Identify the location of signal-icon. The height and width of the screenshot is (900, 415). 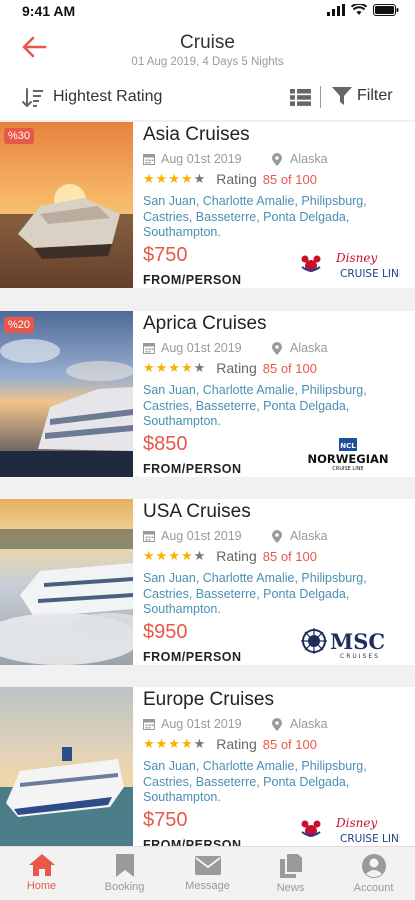
(336, 10).